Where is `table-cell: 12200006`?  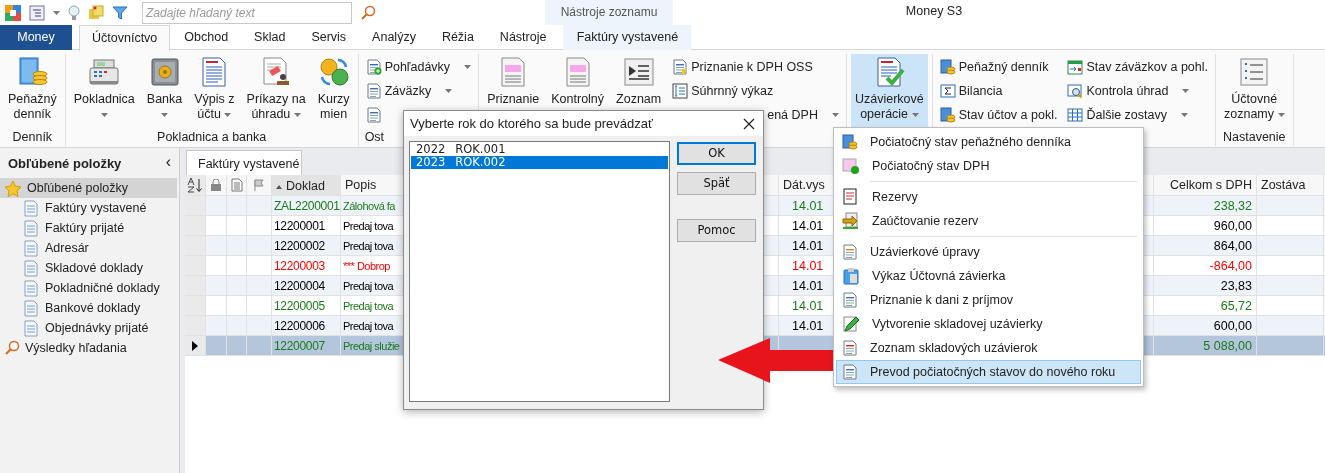
table-cell: 12200006 is located at coordinates (306, 325).